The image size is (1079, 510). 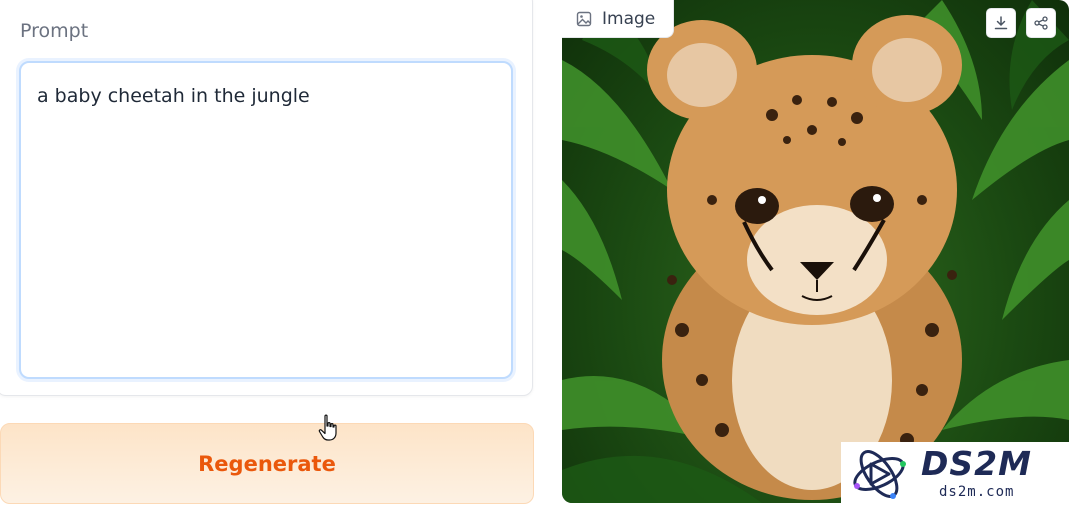 I want to click on download-button, so click(x=1001, y=23).